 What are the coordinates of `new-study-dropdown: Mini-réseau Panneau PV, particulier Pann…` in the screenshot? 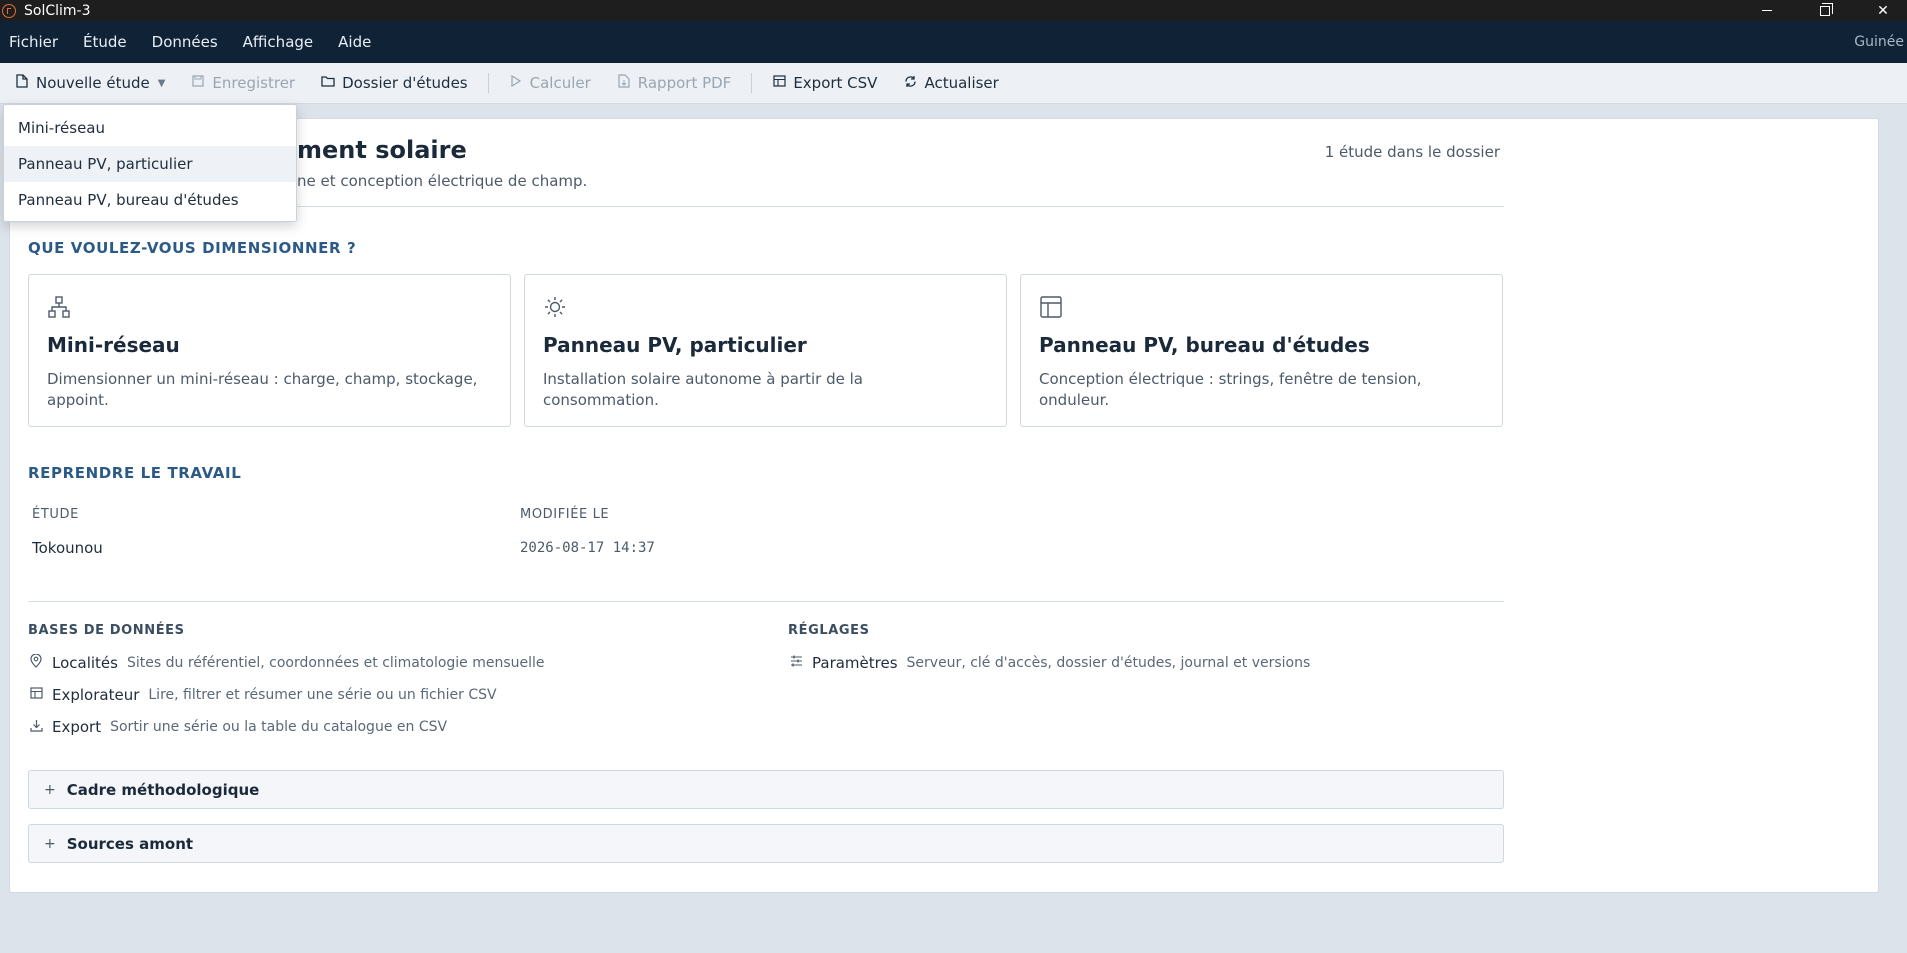 It's located at (150, 163).